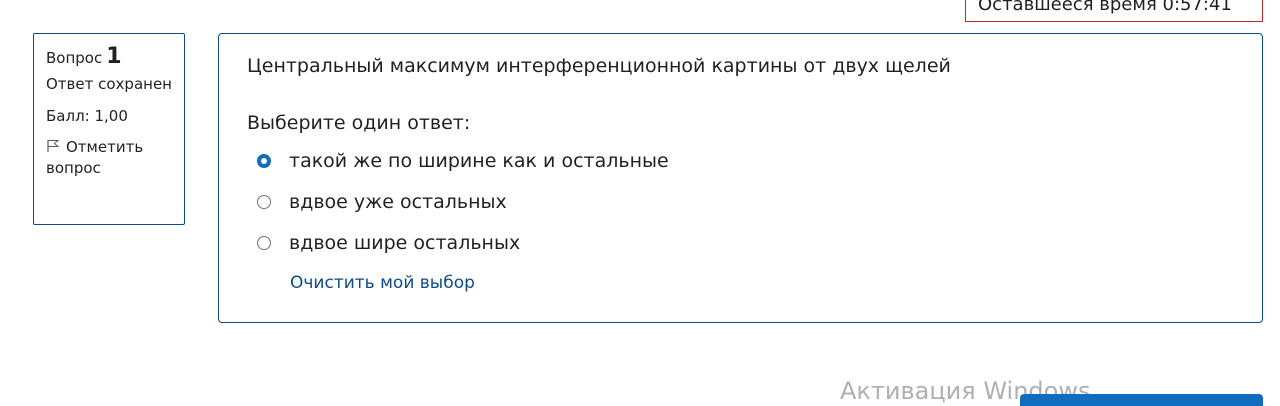 The width and height of the screenshot is (1280, 406). I want to click on flag-question-button: Отметить вопрос, so click(111, 158).